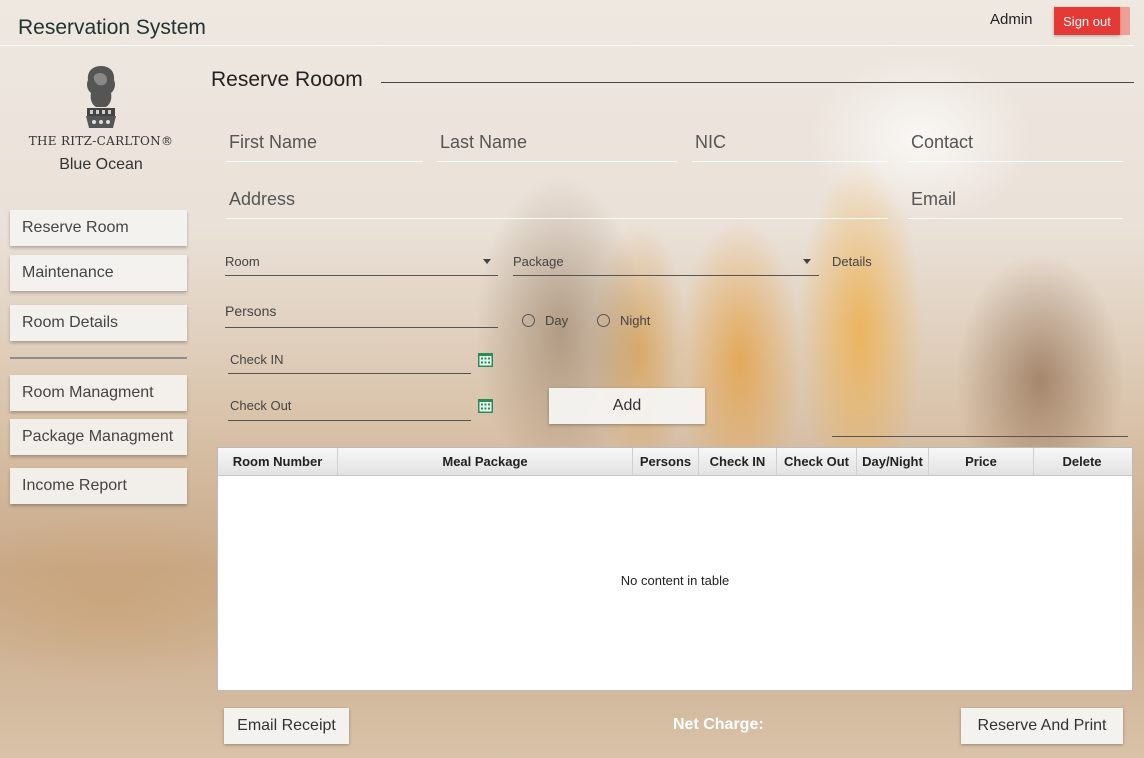 The image size is (1144, 758). I want to click on check-out-placeholder: Check Out, so click(261, 405).